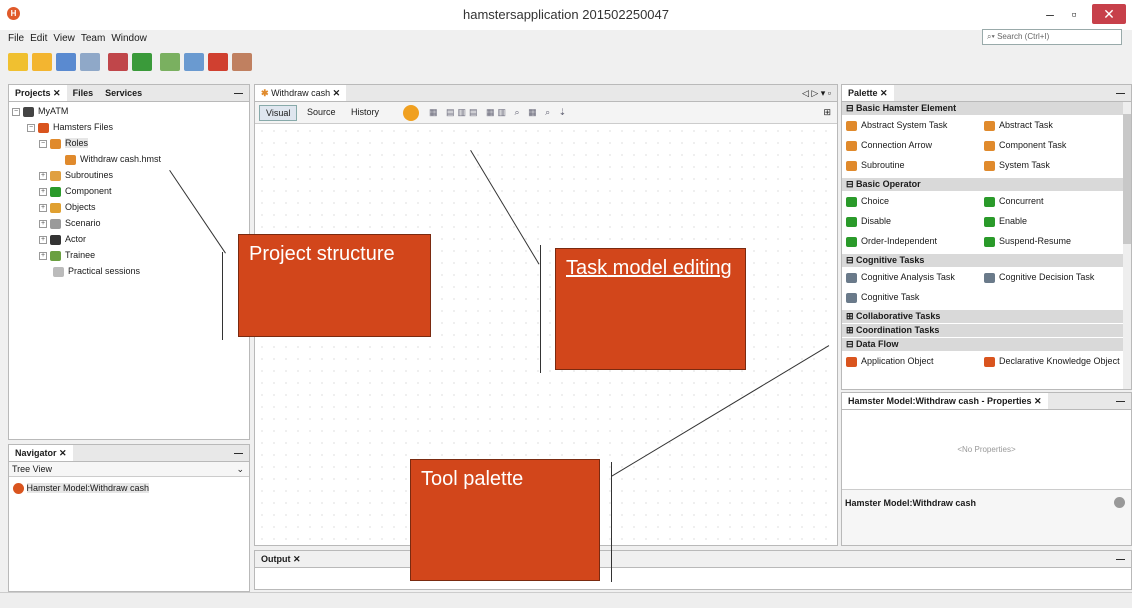 The image size is (1132, 608). What do you see at coordinates (889, 145) in the screenshot?
I see `palette-item: Connection Arrow` at bounding box center [889, 145].